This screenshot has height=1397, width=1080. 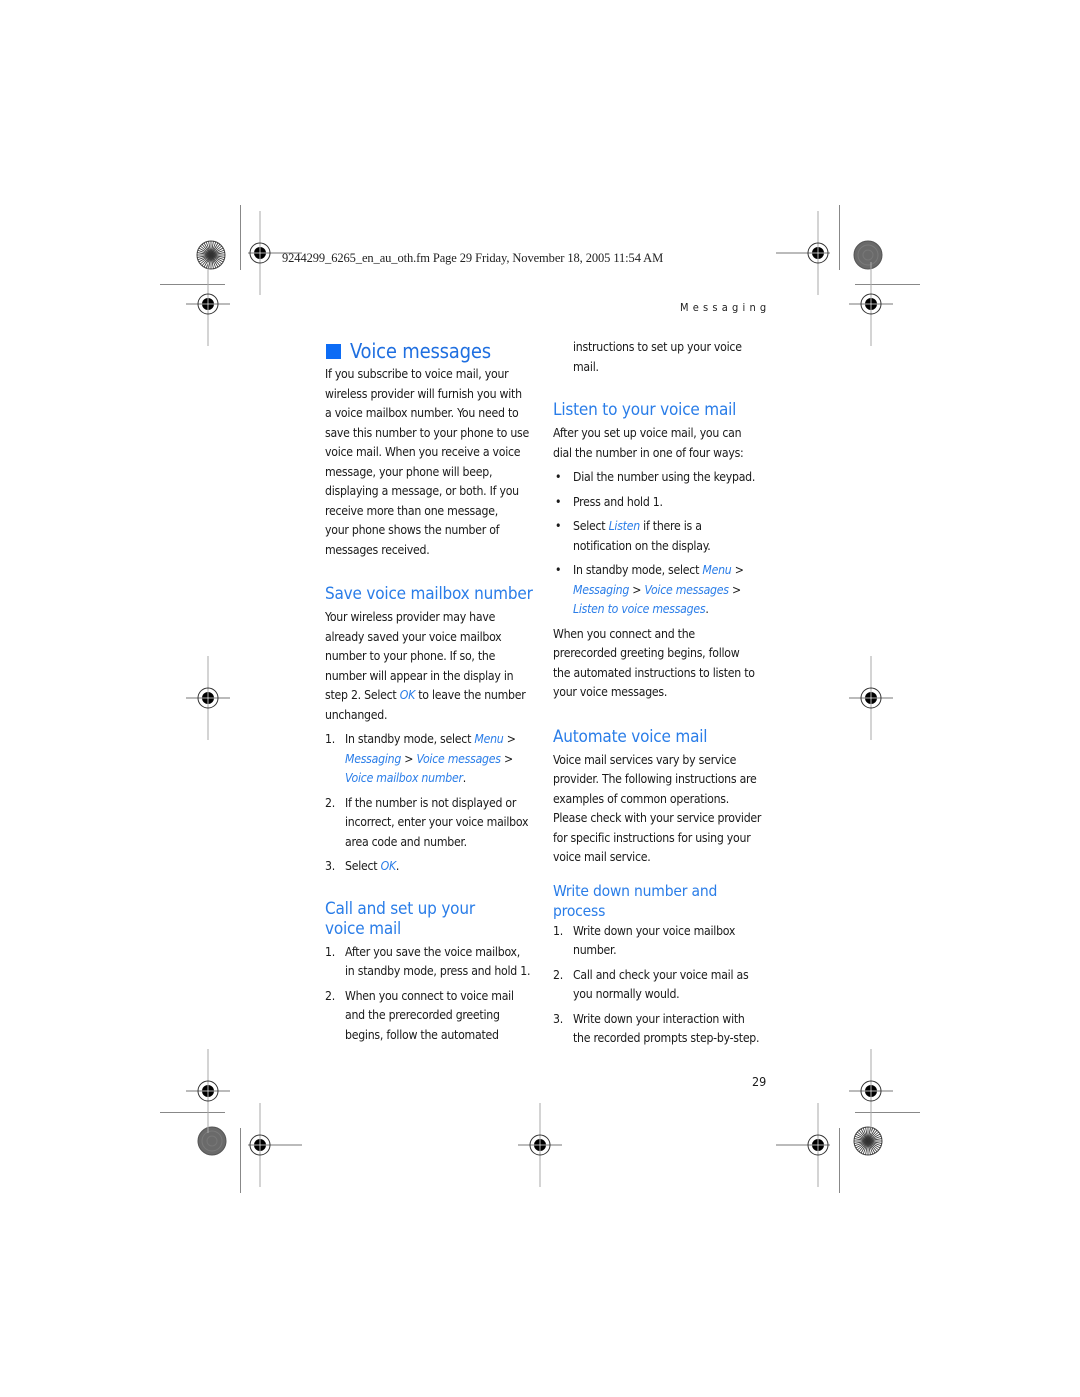 I want to click on subsection-heading-write-down: Write down number and process, so click(x=660, y=901).